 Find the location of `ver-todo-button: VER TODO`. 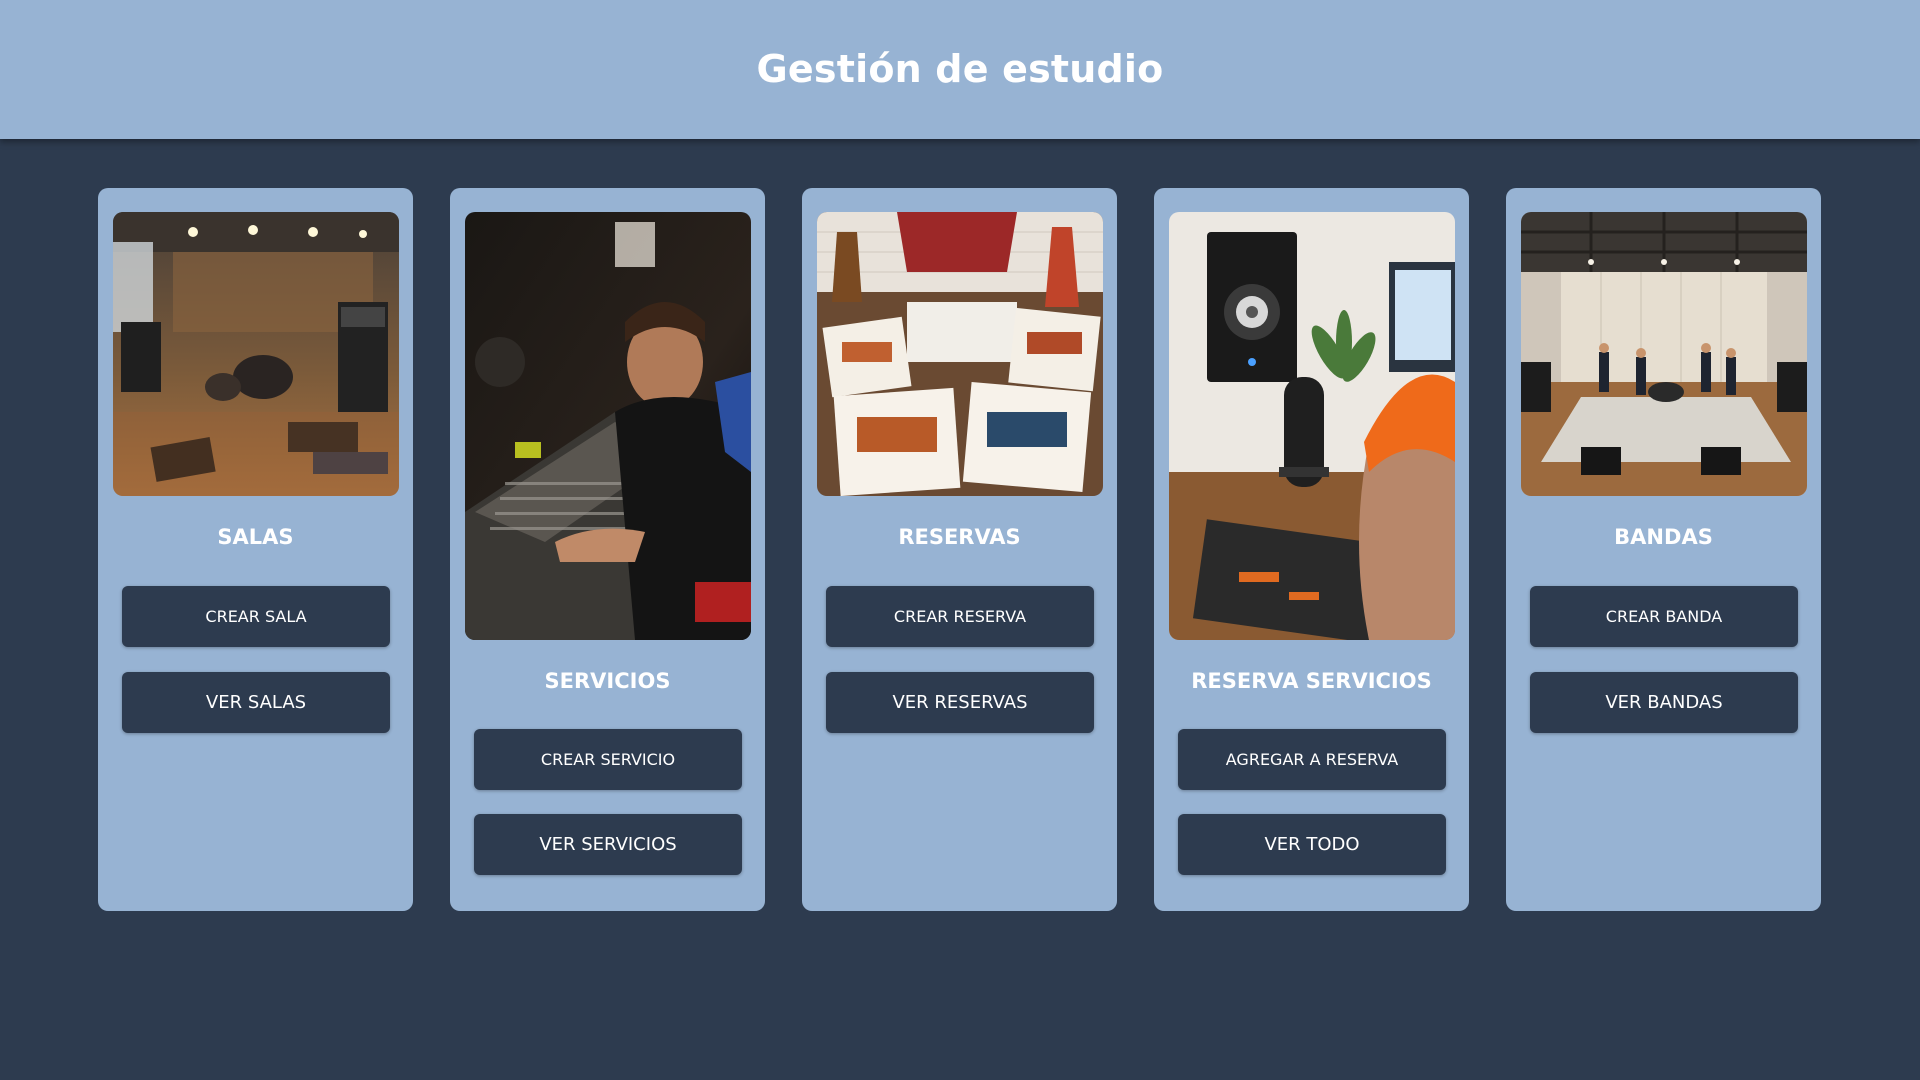

ver-todo-button: VER TODO is located at coordinates (1312, 844).